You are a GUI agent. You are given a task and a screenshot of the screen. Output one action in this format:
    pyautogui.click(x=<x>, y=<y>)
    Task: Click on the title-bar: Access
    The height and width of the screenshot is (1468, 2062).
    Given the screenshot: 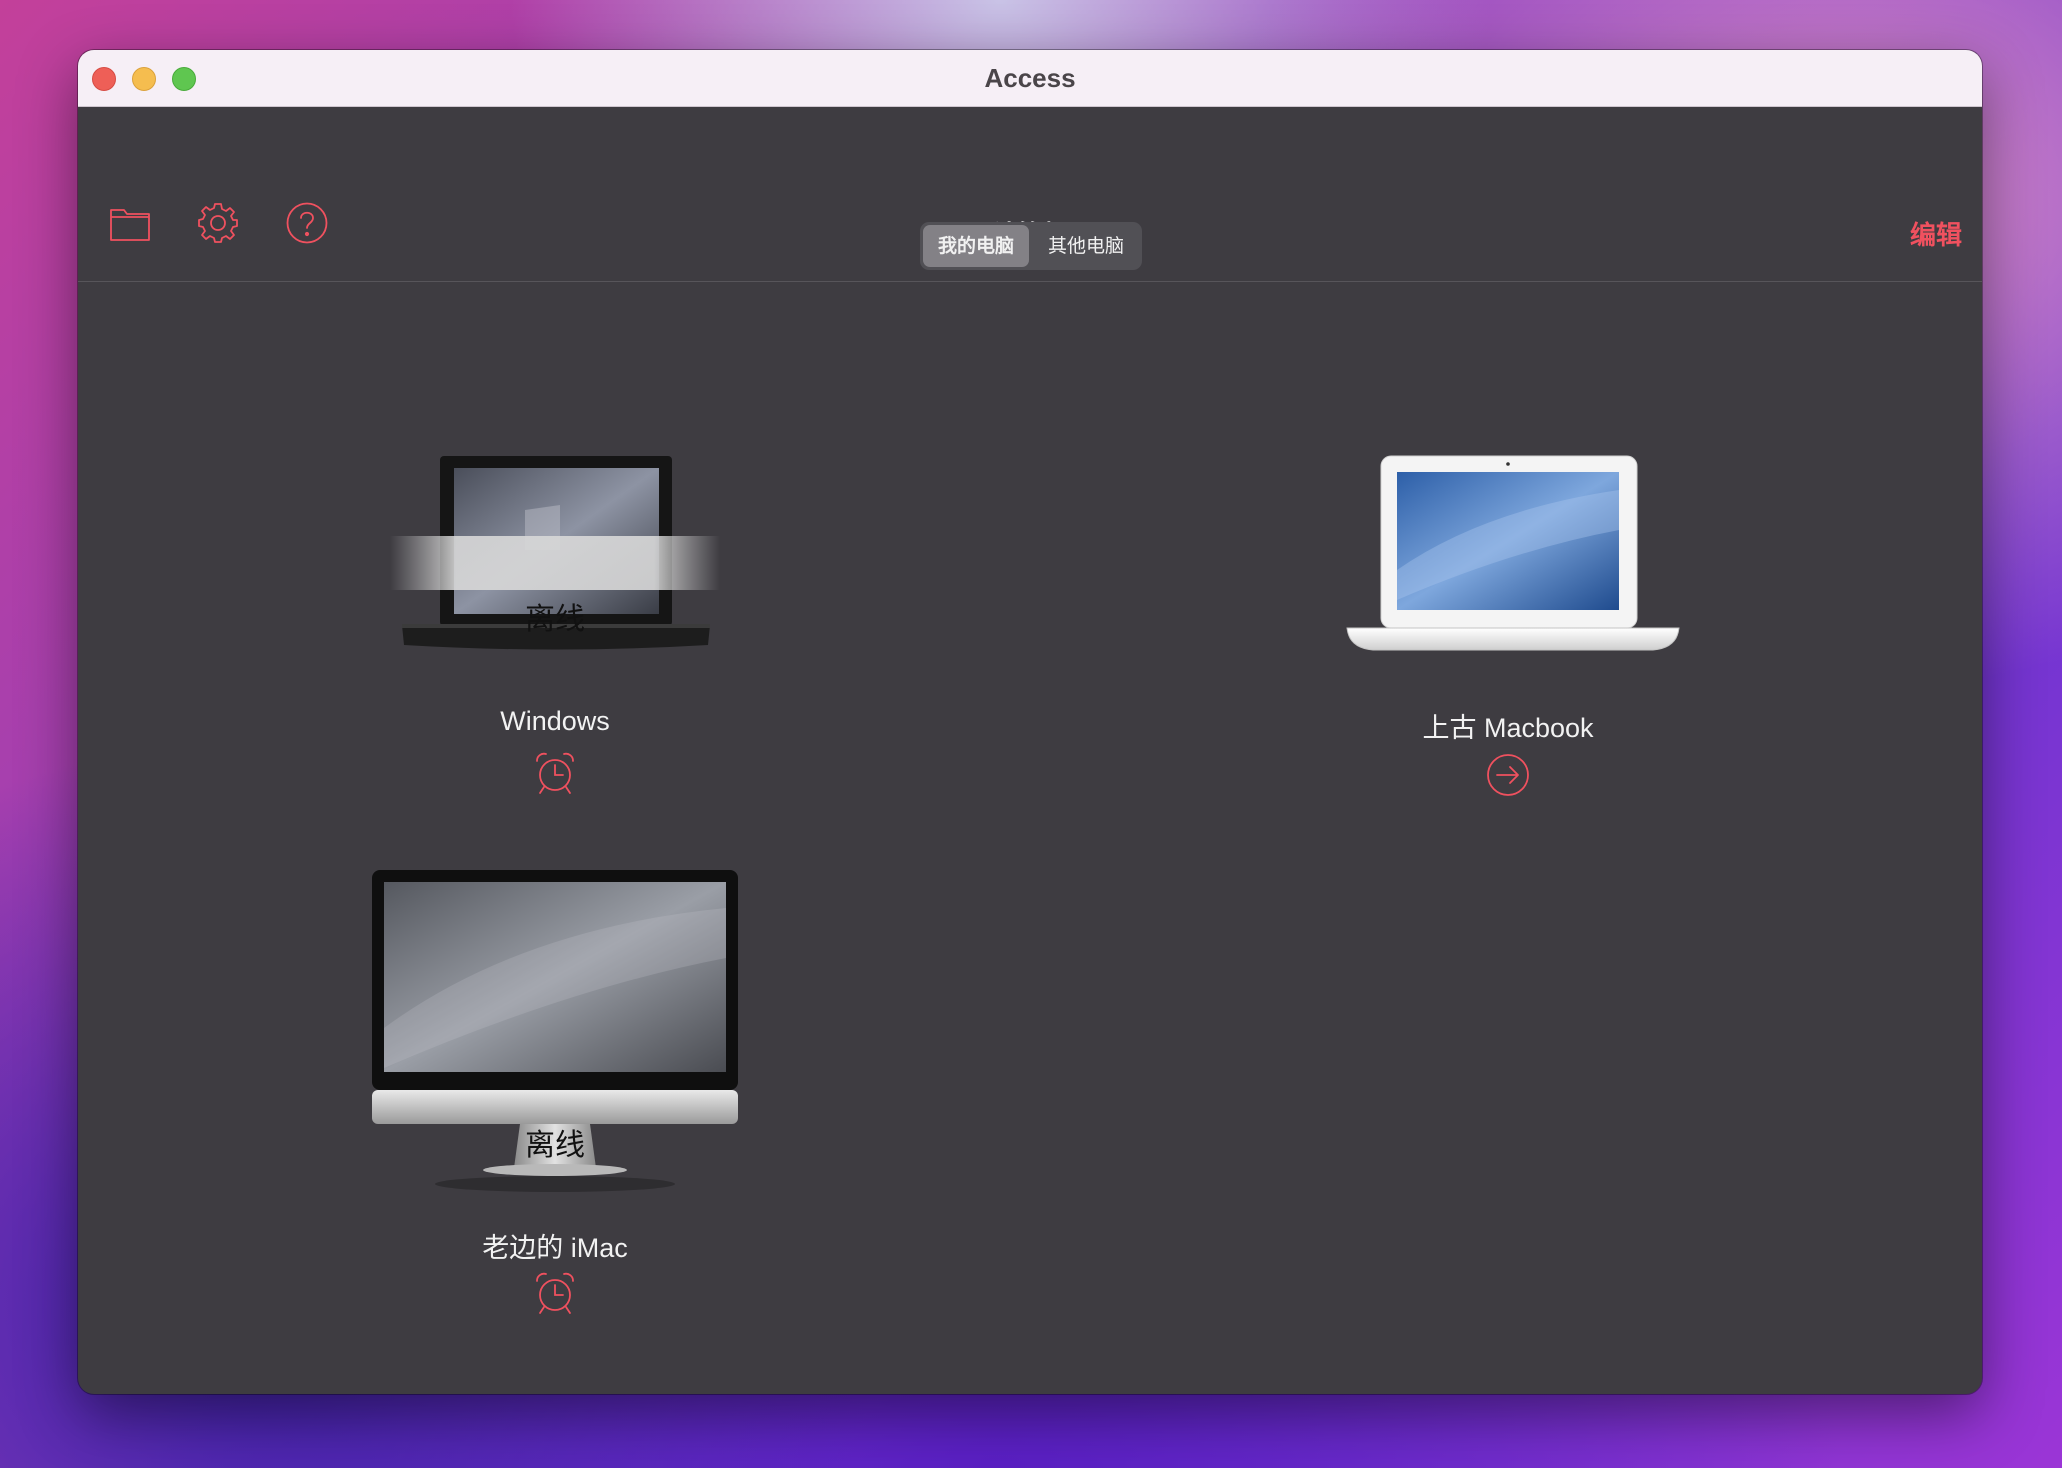 What is the action you would take?
    pyautogui.click(x=1030, y=78)
    